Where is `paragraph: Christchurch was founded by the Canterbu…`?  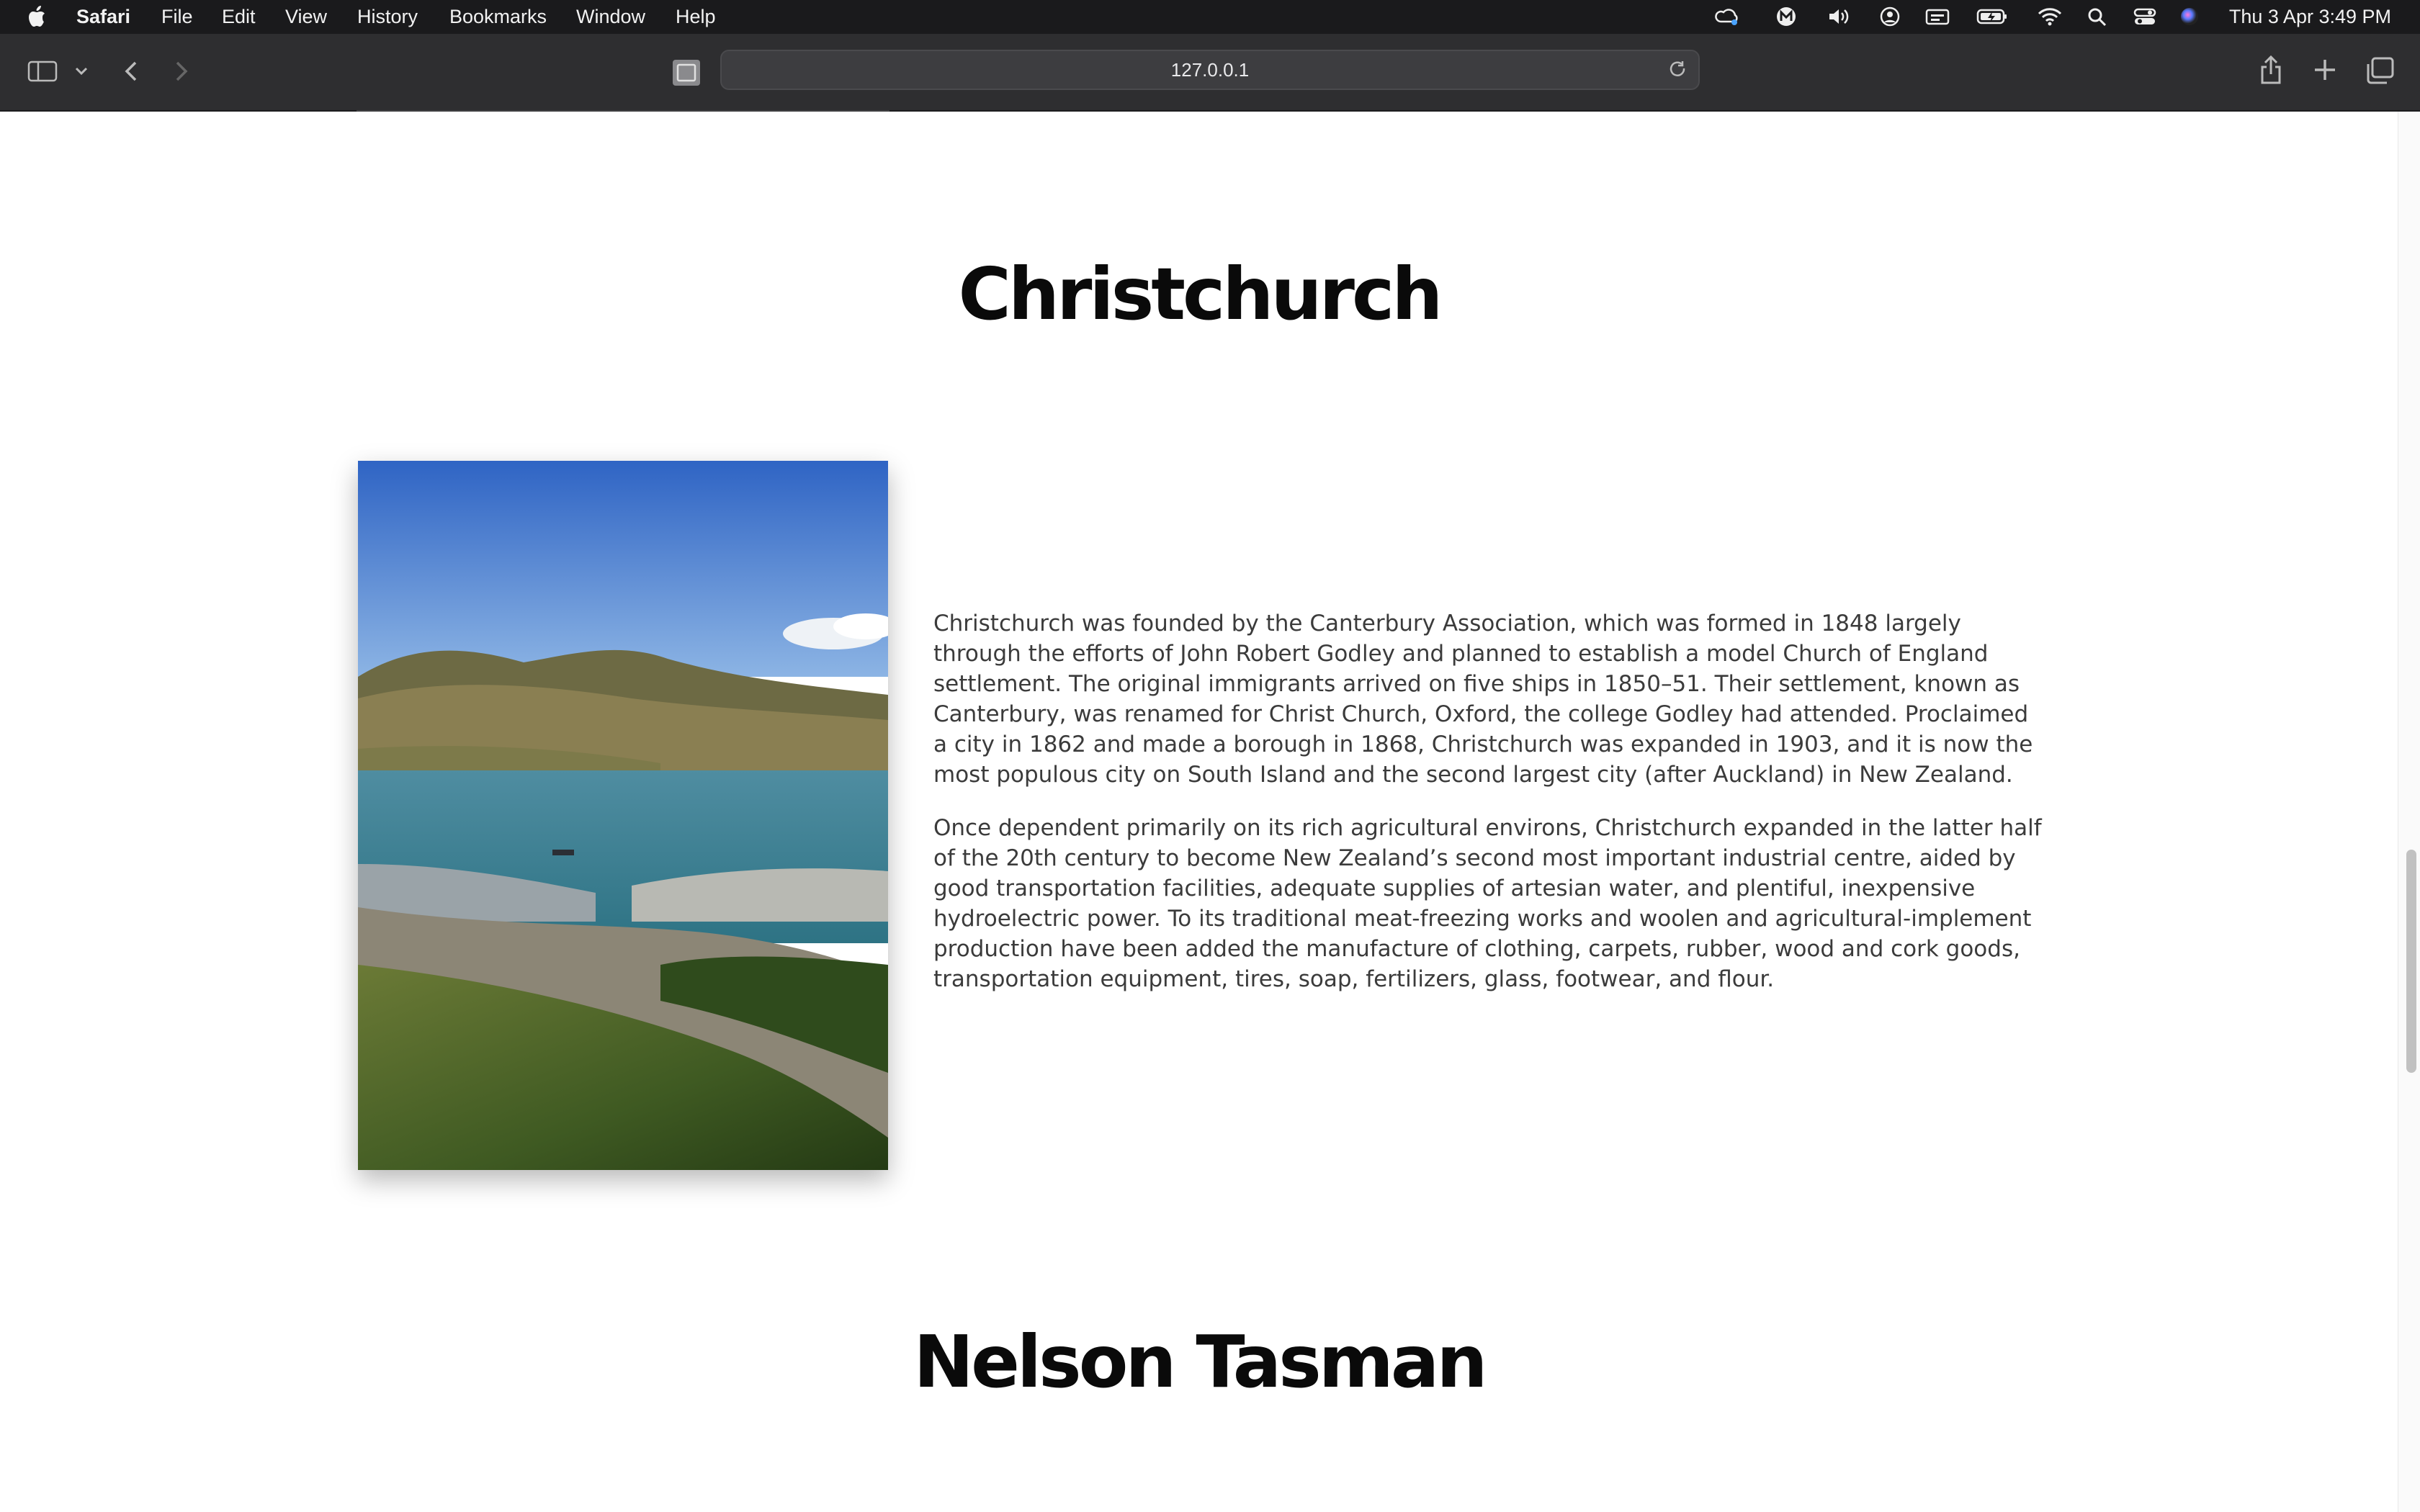
paragraph: Christchurch was founded by the Canterbu… is located at coordinates (1483, 699).